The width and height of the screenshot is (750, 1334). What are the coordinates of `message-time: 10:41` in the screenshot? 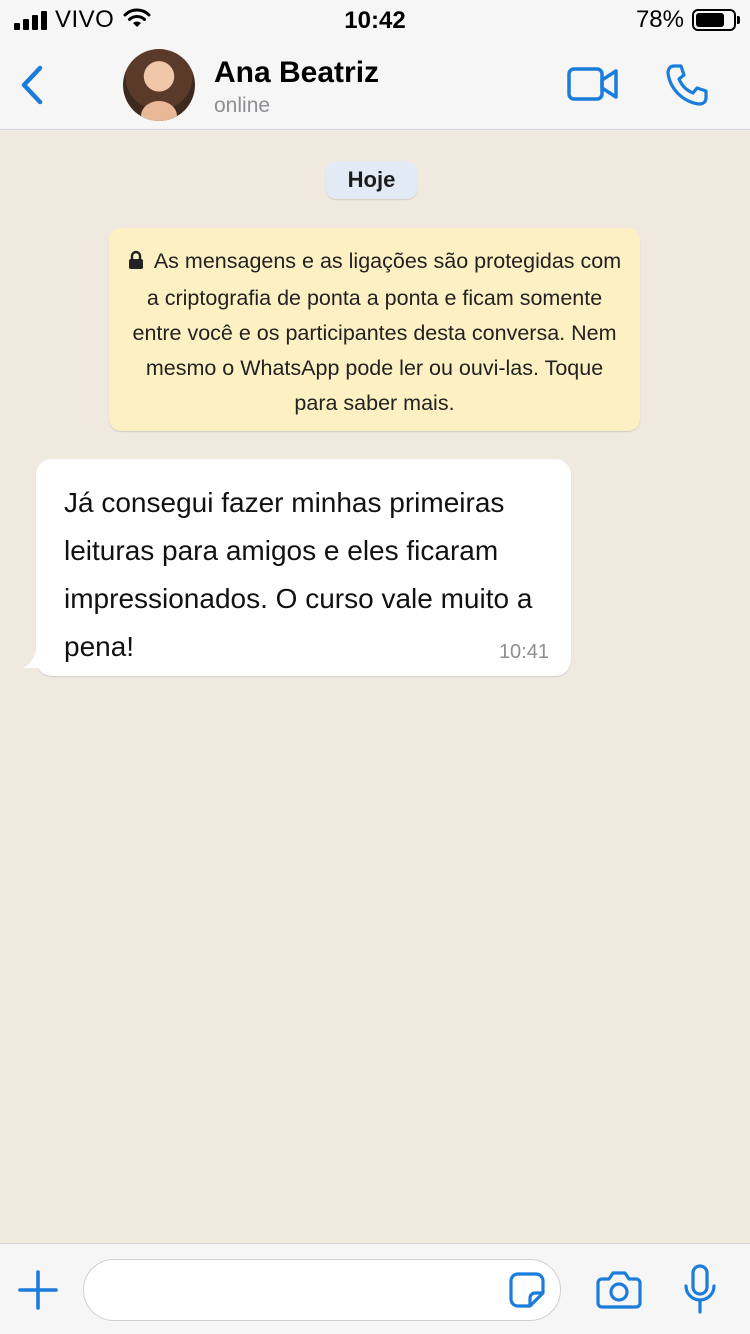 It's located at (523, 652).